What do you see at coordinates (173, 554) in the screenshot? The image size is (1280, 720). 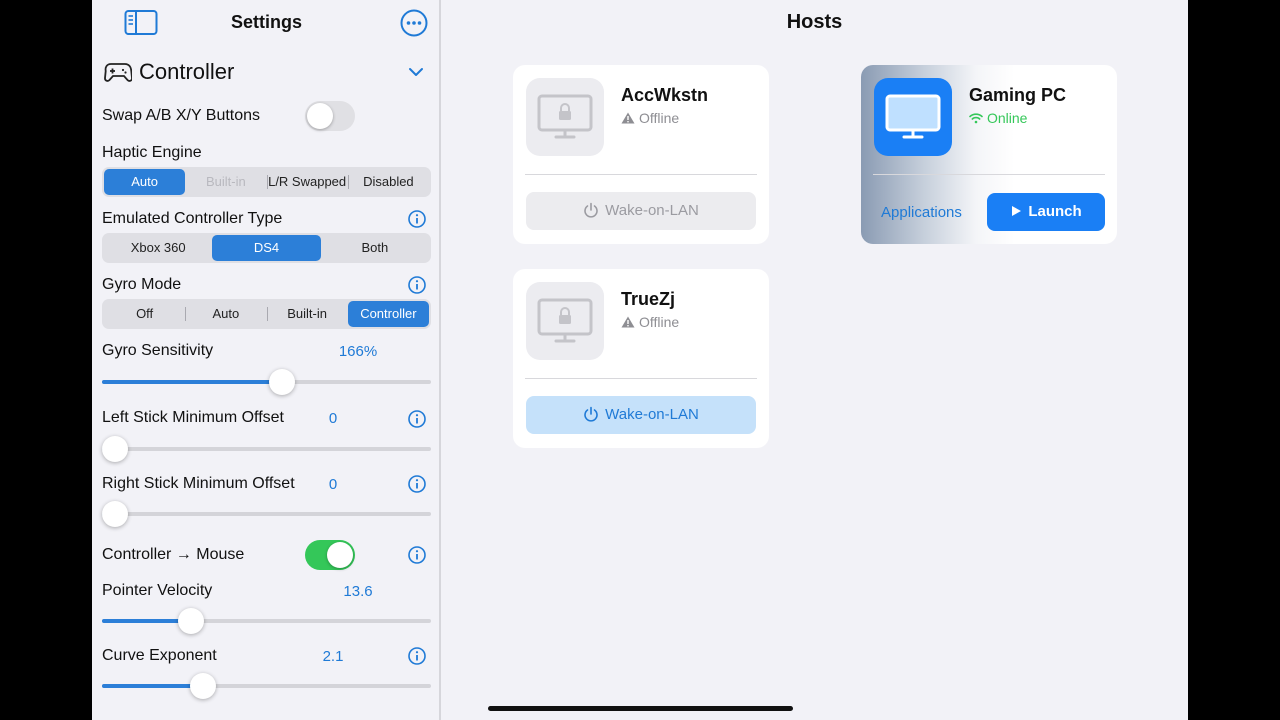 I see `controller-mouse-label: Controller → Mouse` at bounding box center [173, 554].